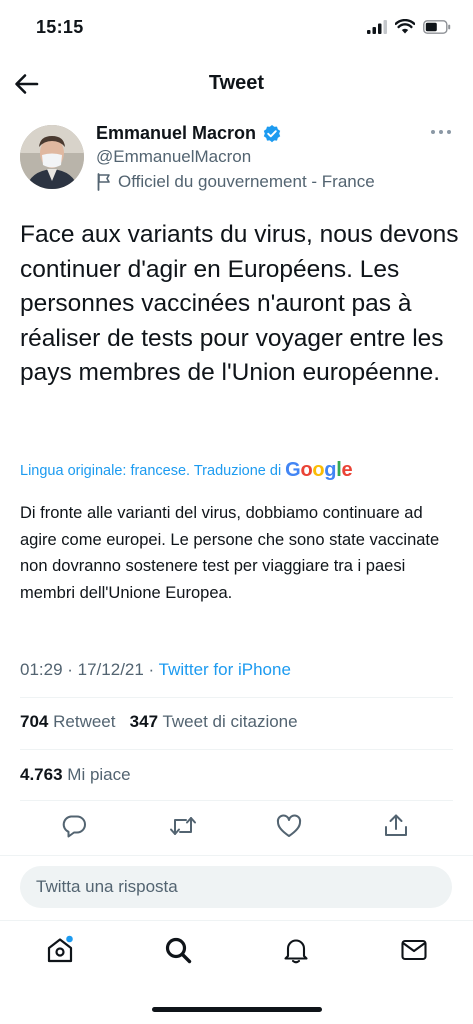  I want to click on like-button, so click(290, 827).